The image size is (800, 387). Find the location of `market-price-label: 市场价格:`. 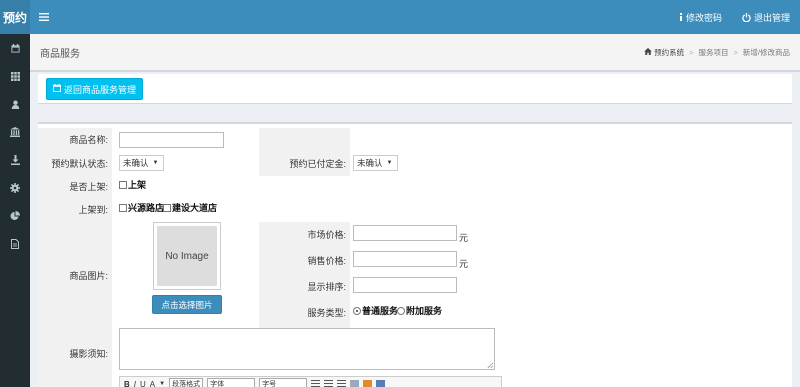

market-price-label: 市场价格: is located at coordinates (326, 235).